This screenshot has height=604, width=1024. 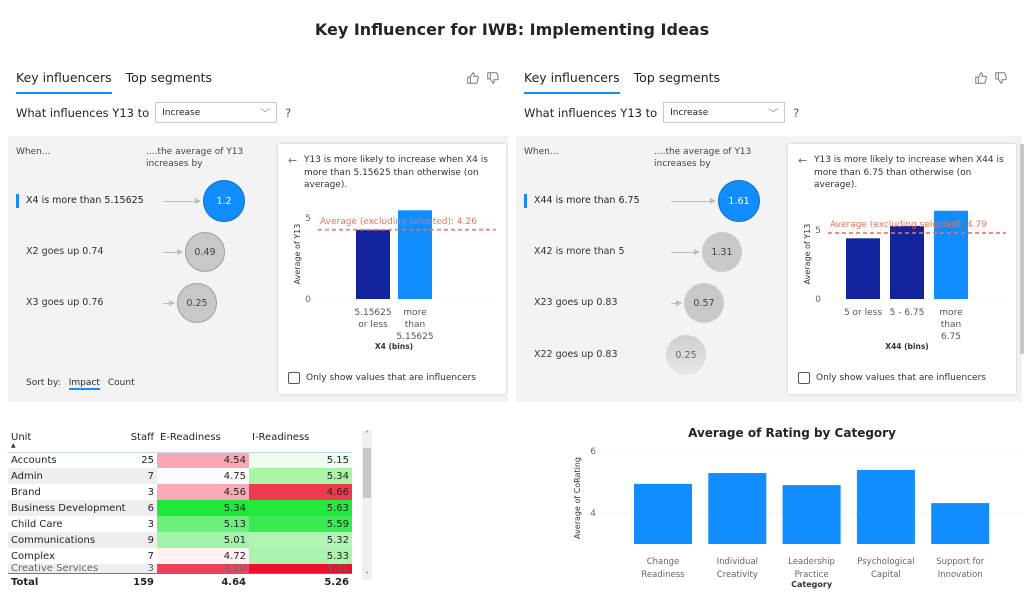 What do you see at coordinates (121, 384) in the screenshot?
I see `sort-option-count: Count` at bounding box center [121, 384].